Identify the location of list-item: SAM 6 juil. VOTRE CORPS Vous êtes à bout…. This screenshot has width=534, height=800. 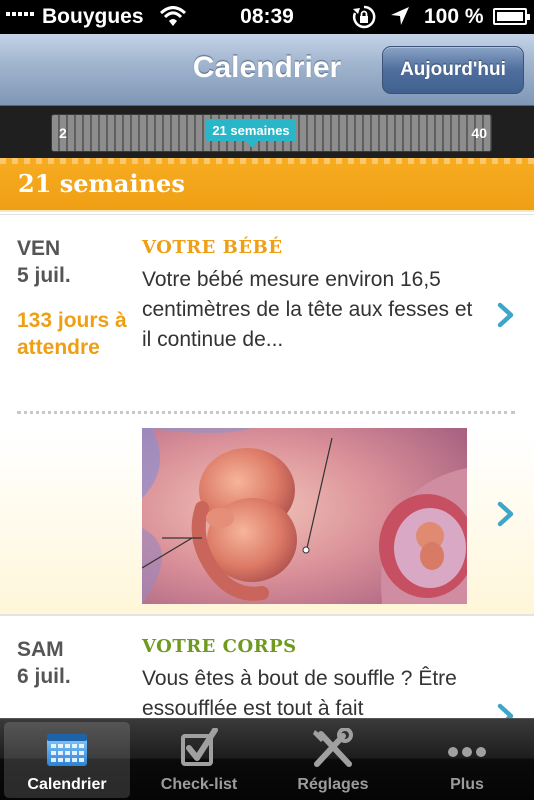
(267, 667).